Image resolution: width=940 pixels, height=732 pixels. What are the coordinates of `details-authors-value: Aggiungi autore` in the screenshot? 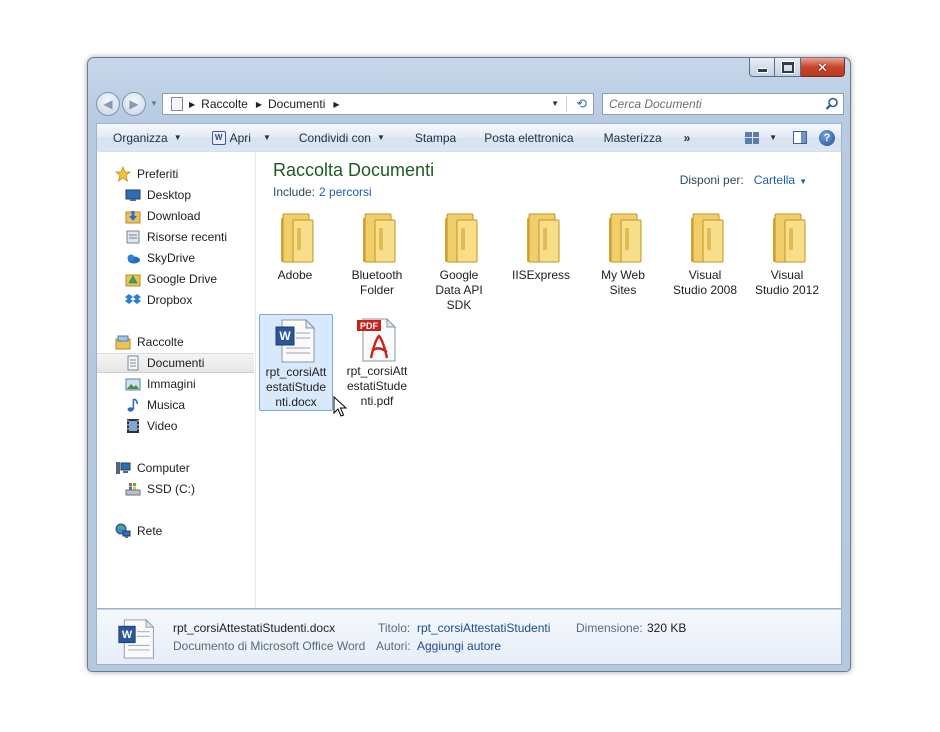 It's located at (459, 646).